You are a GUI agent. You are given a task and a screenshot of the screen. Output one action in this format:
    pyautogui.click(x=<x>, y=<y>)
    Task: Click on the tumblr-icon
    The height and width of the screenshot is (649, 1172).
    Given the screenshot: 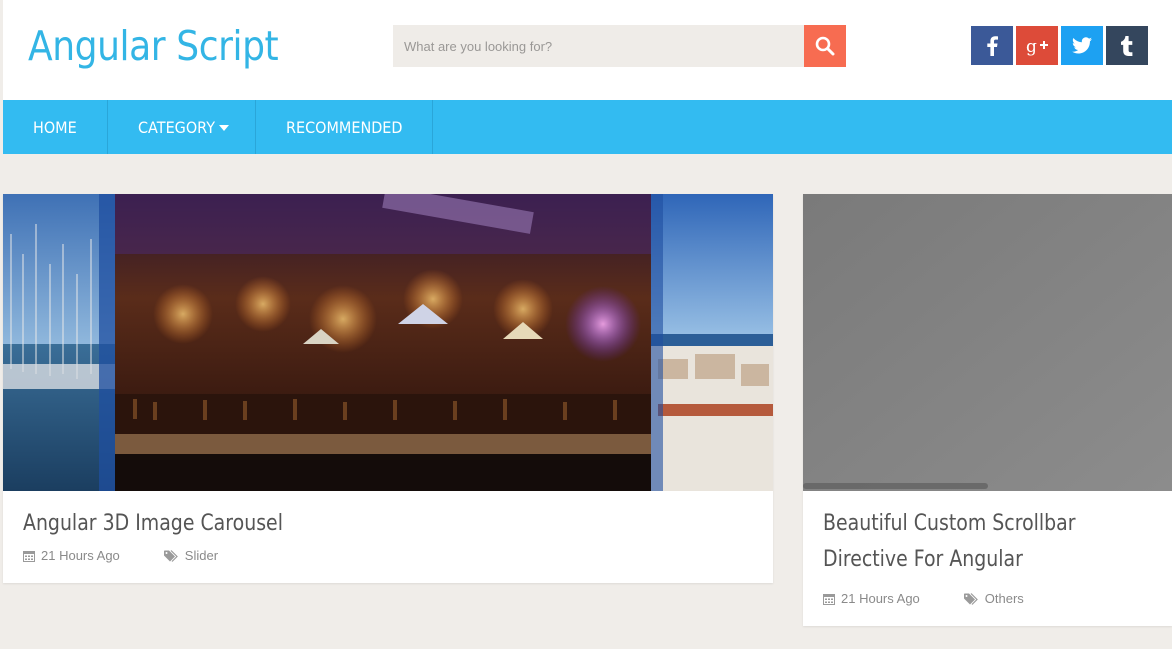 What is the action you would take?
    pyautogui.click(x=1127, y=45)
    